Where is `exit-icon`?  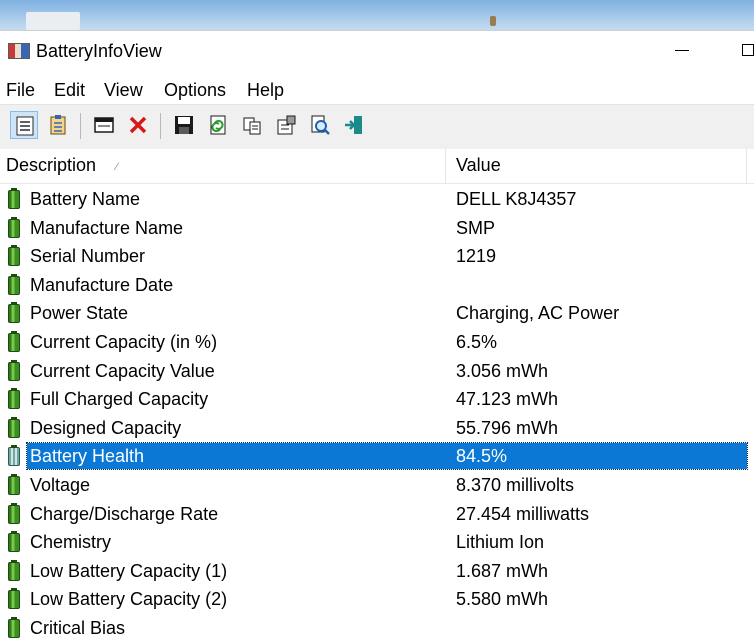 exit-icon is located at coordinates (354, 125).